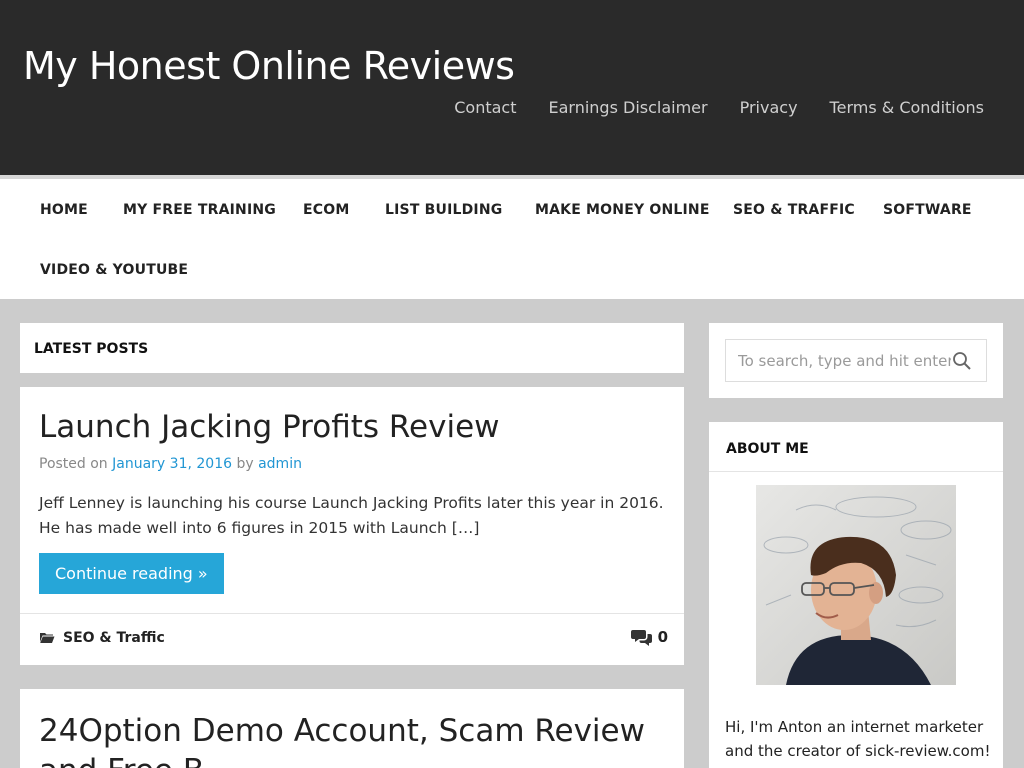 Image resolution: width=1024 pixels, height=768 pixels. What do you see at coordinates (767, 449) in the screenshot?
I see `about-label: ABOUT ME` at bounding box center [767, 449].